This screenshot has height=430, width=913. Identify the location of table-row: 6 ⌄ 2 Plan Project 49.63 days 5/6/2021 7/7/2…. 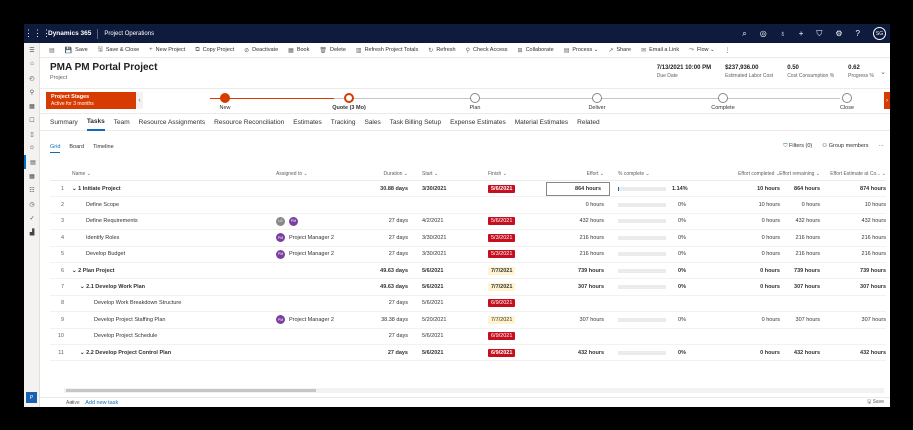
(468, 271).